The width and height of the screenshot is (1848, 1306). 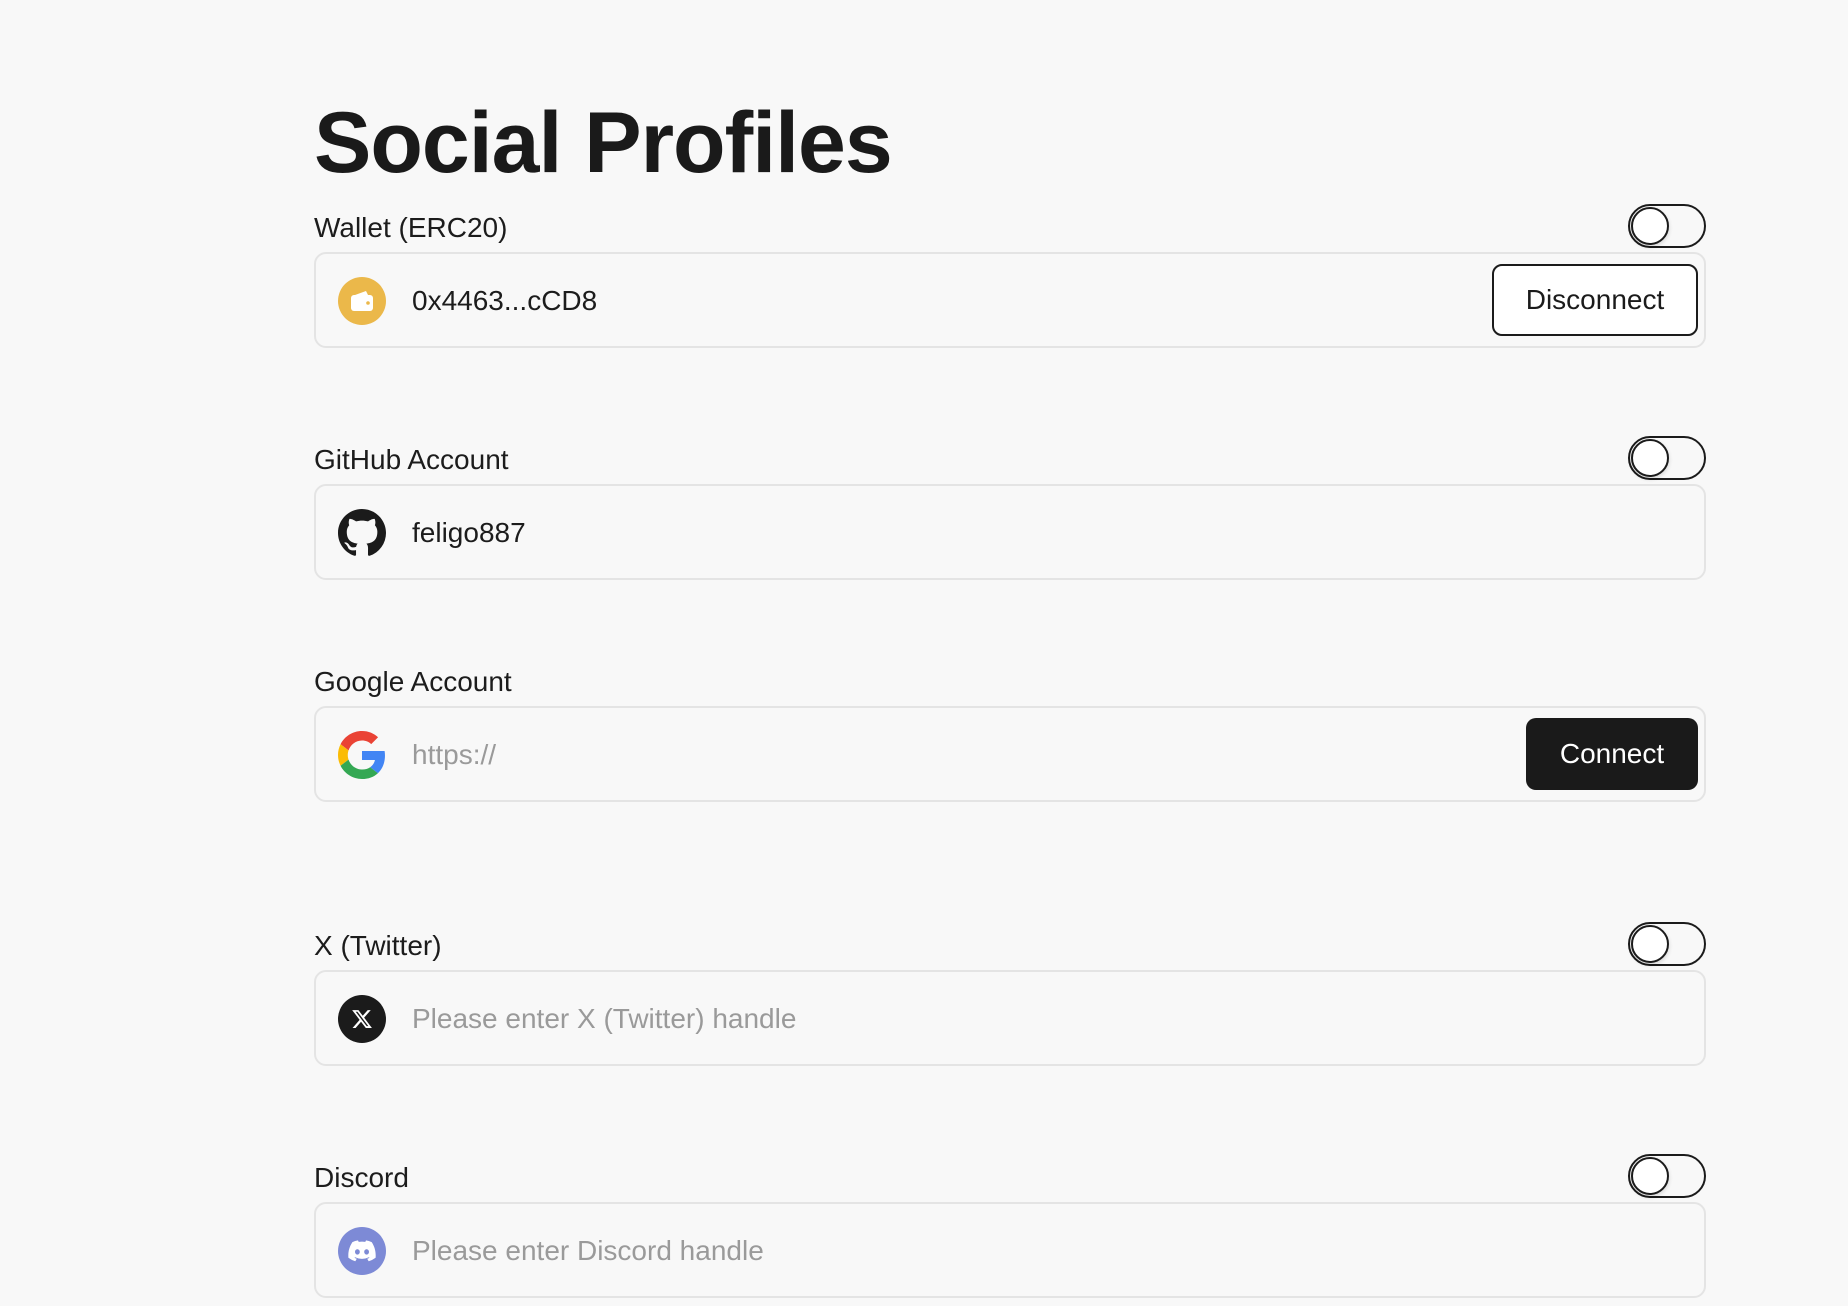 I want to click on github-toggle, so click(x=1667, y=458).